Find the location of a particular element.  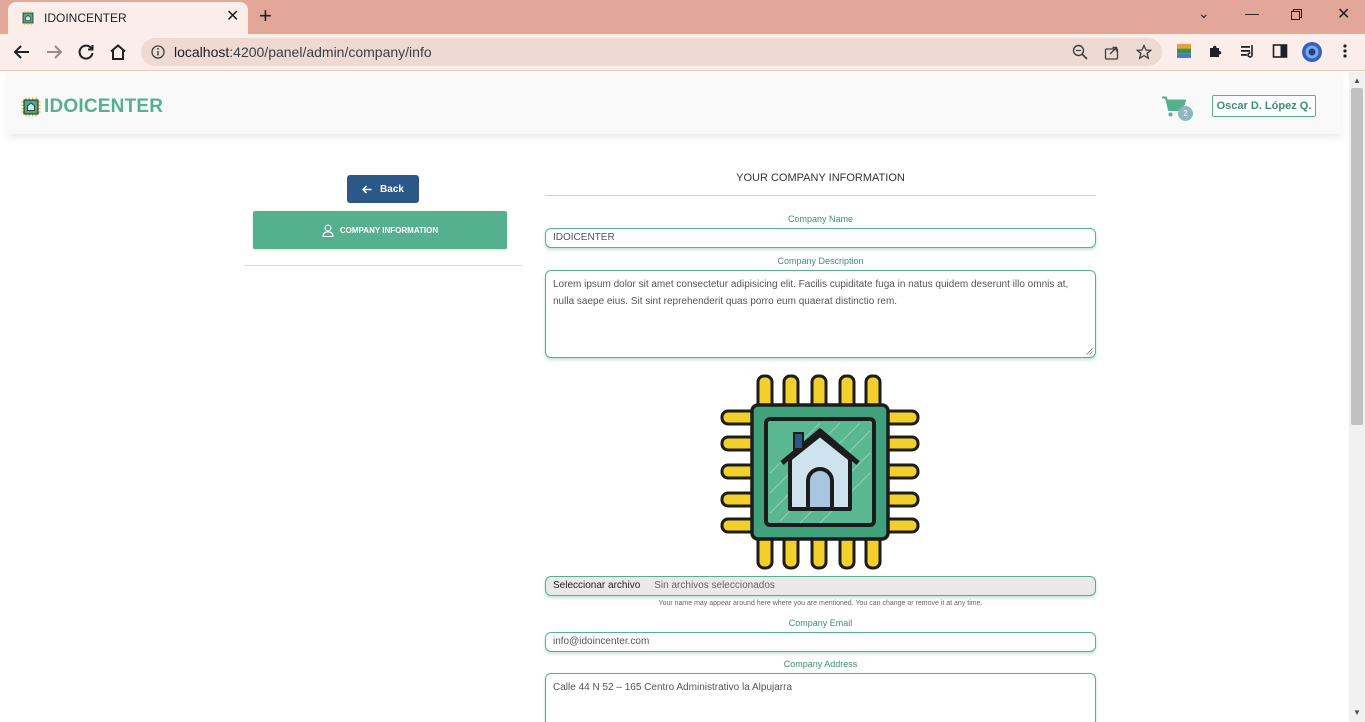

zoom-icon is located at coordinates (1080, 52).